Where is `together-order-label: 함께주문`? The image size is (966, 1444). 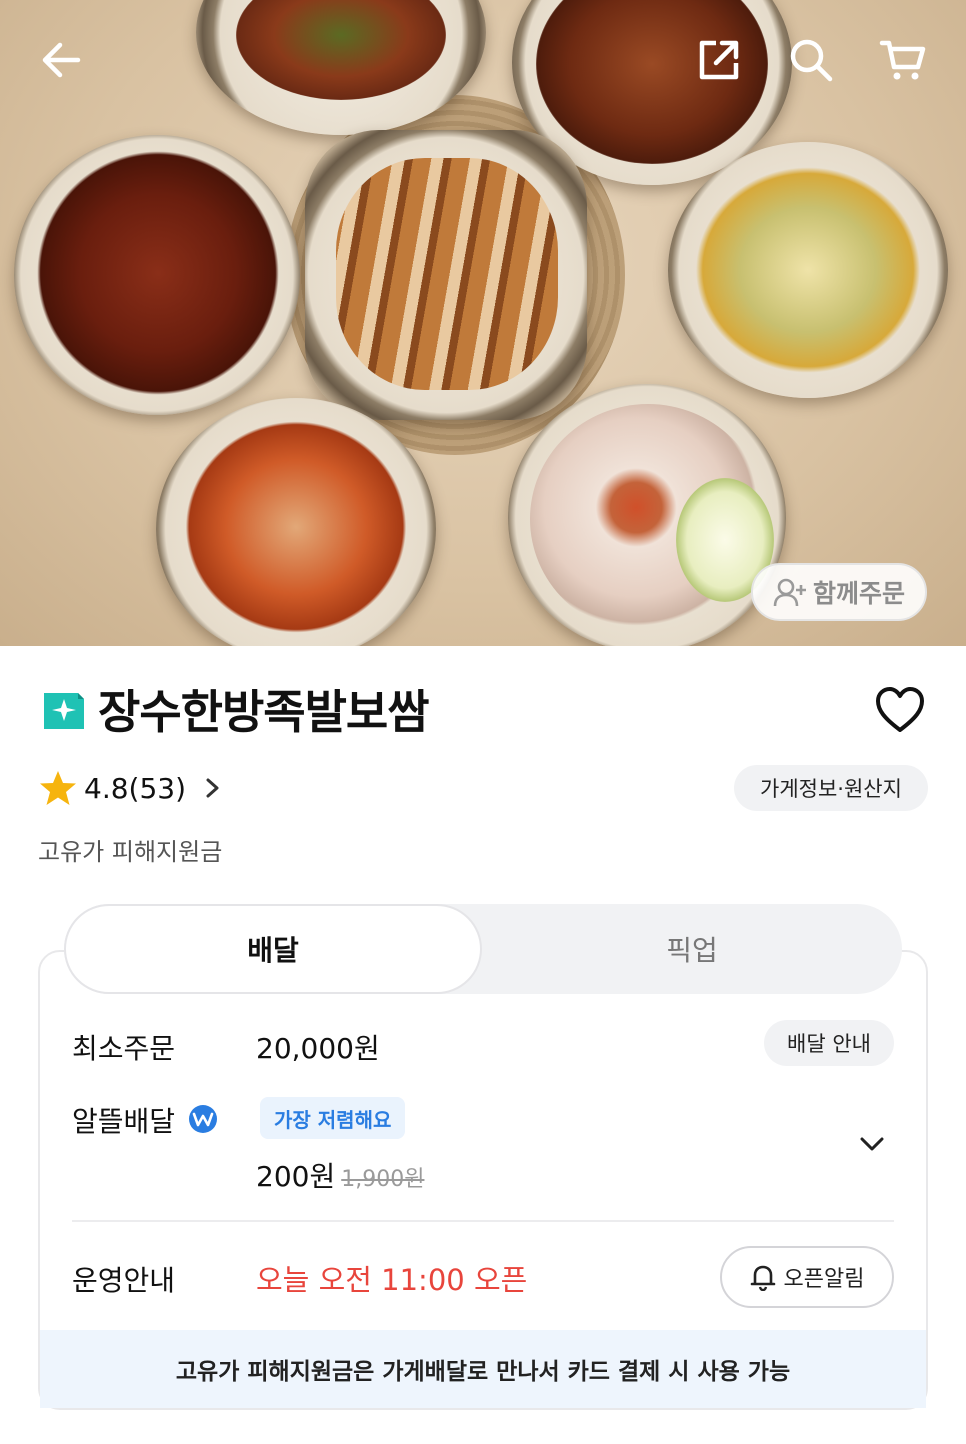 together-order-label: 함께주문 is located at coordinates (858, 593).